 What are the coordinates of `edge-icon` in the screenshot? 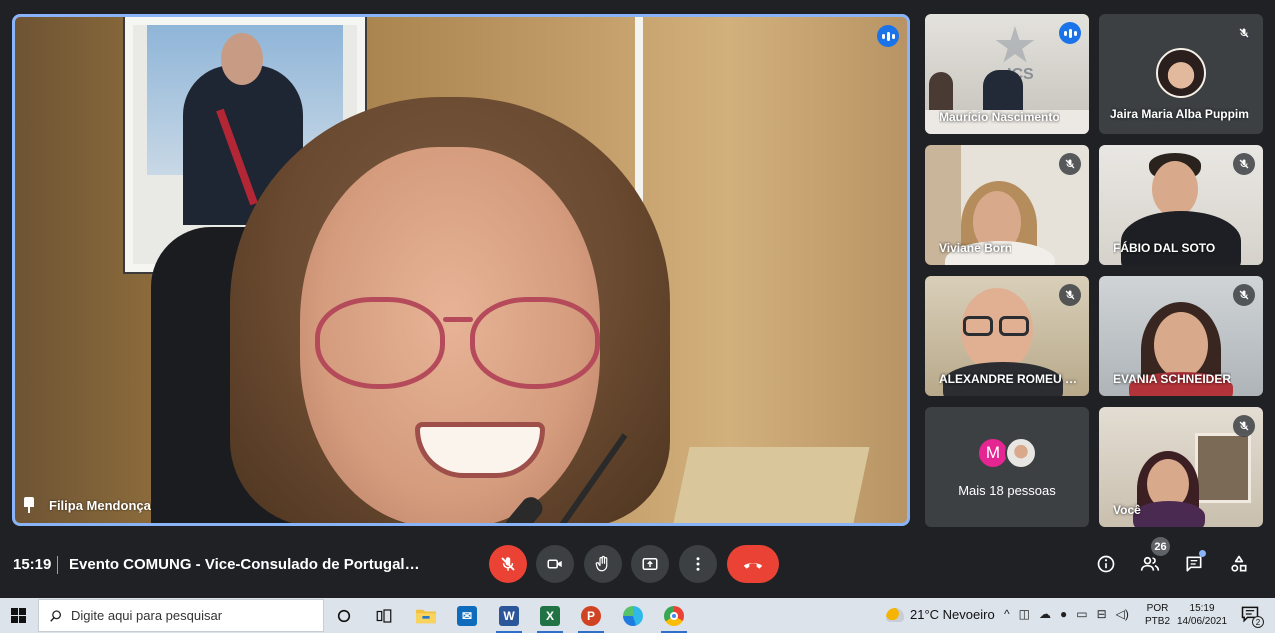 It's located at (633, 615).